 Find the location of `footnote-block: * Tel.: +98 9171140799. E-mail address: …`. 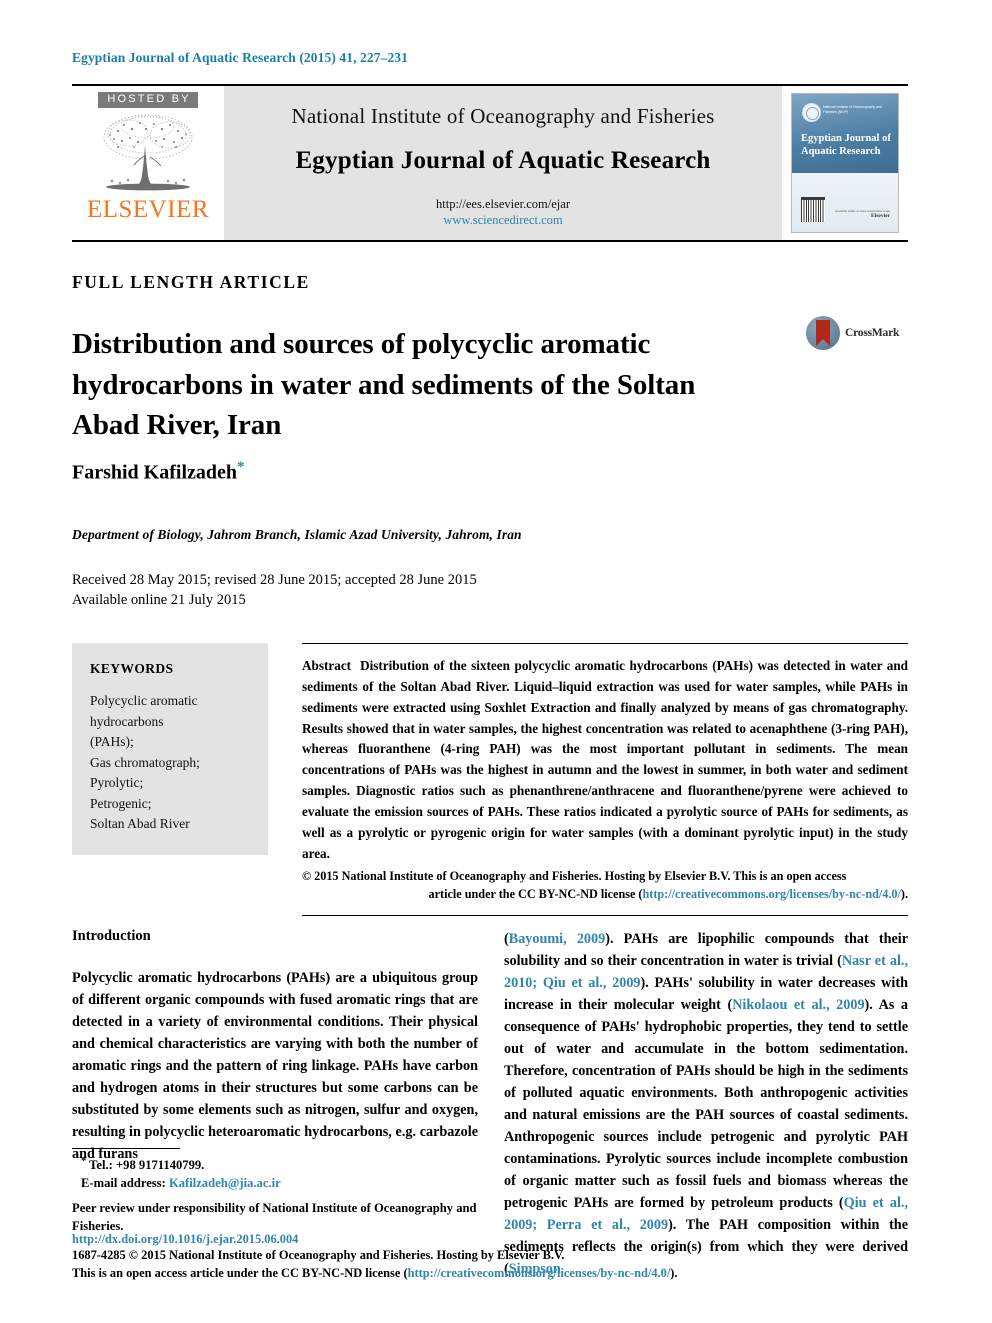

footnote-block: * Tel.: +98 9171140799. E-mail address: … is located at coordinates (277, 1191).